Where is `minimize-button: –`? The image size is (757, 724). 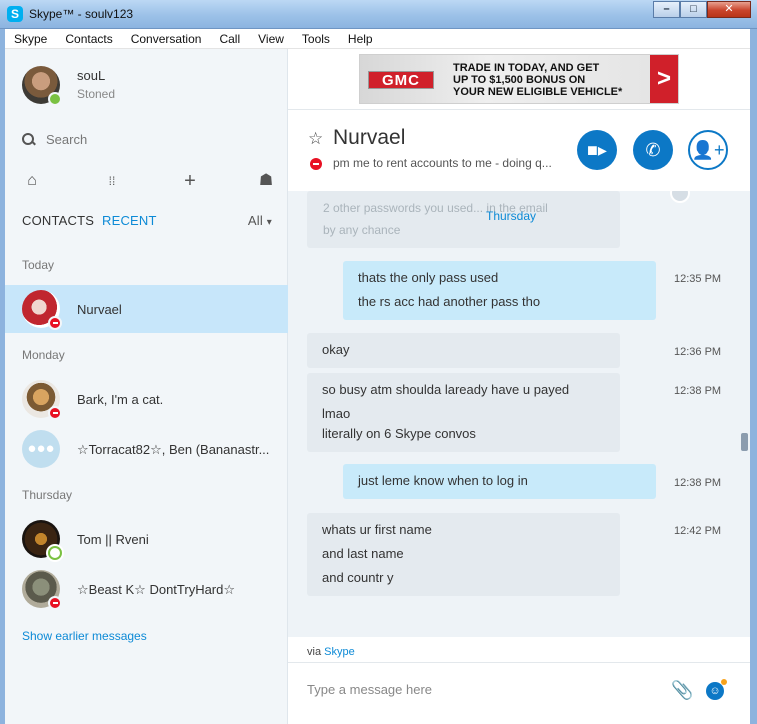
minimize-button: – is located at coordinates (666, 9).